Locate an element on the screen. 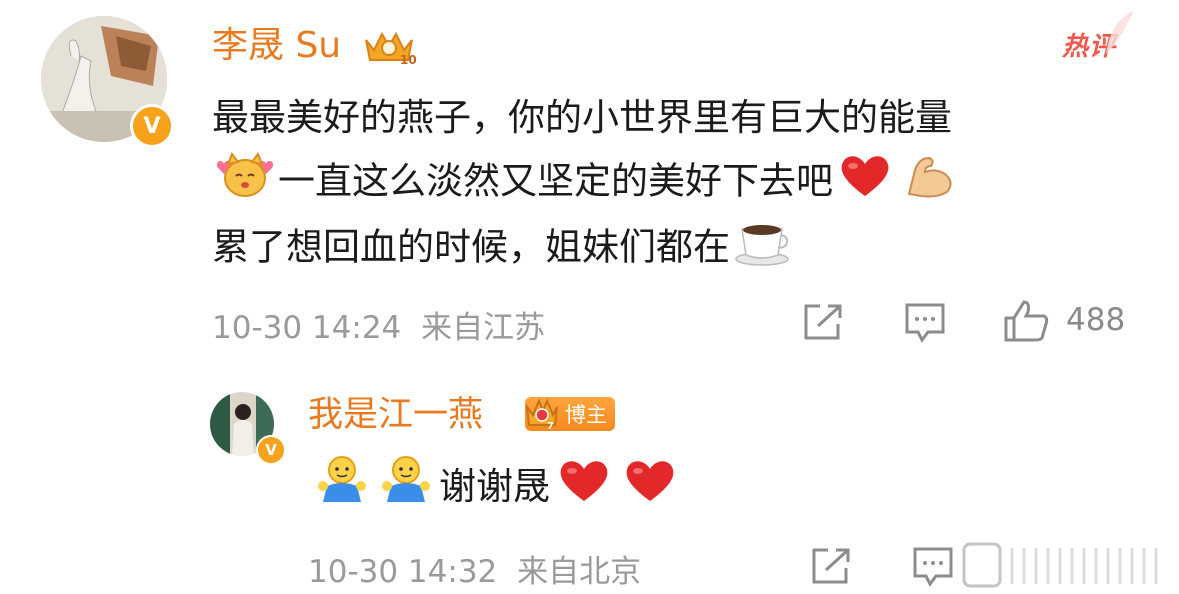 Image resolution: width=1179 pixels, height=594 pixels. crown-level-badge-icon: 10 is located at coordinates (389, 48).